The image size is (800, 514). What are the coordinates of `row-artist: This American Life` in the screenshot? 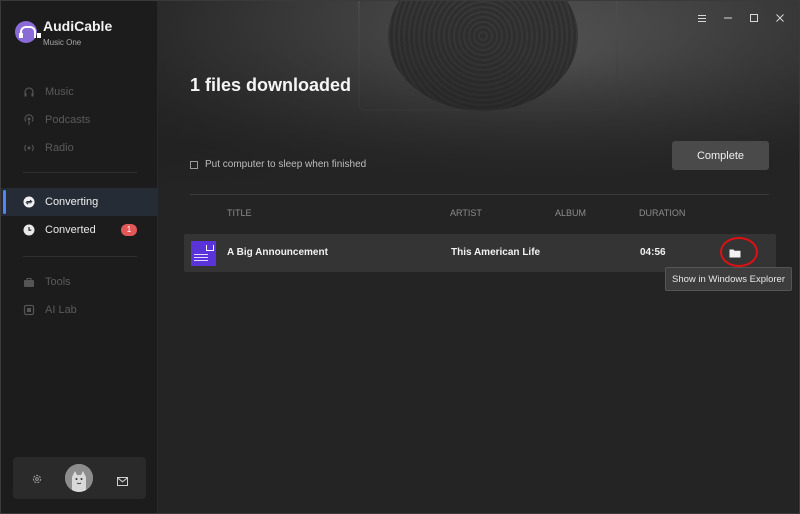 It's located at (496, 252).